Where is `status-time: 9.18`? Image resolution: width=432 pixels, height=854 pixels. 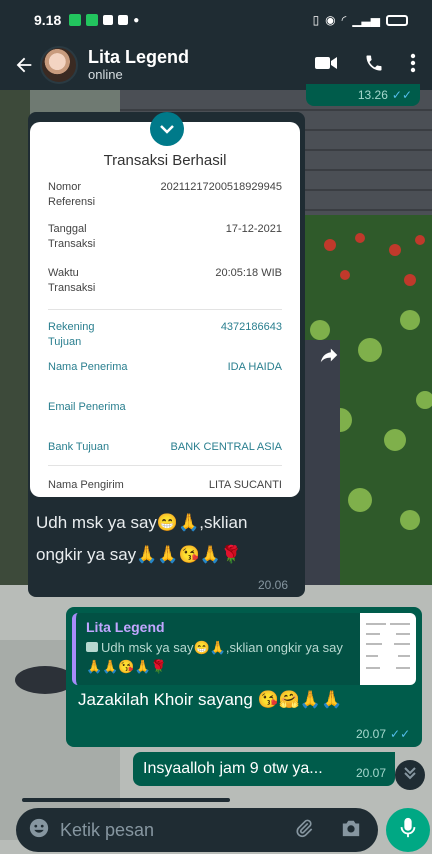
status-time: 9.18 is located at coordinates (48, 20).